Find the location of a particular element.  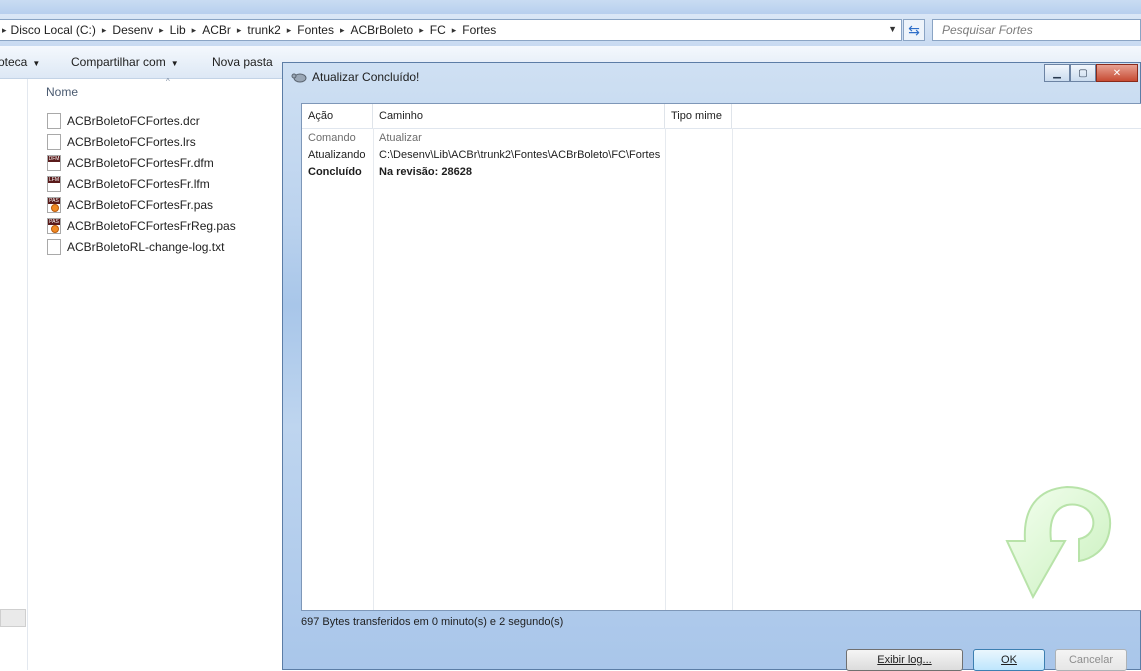

window-controls: ▁ ▢ ✕ is located at coordinates (1091, 73).